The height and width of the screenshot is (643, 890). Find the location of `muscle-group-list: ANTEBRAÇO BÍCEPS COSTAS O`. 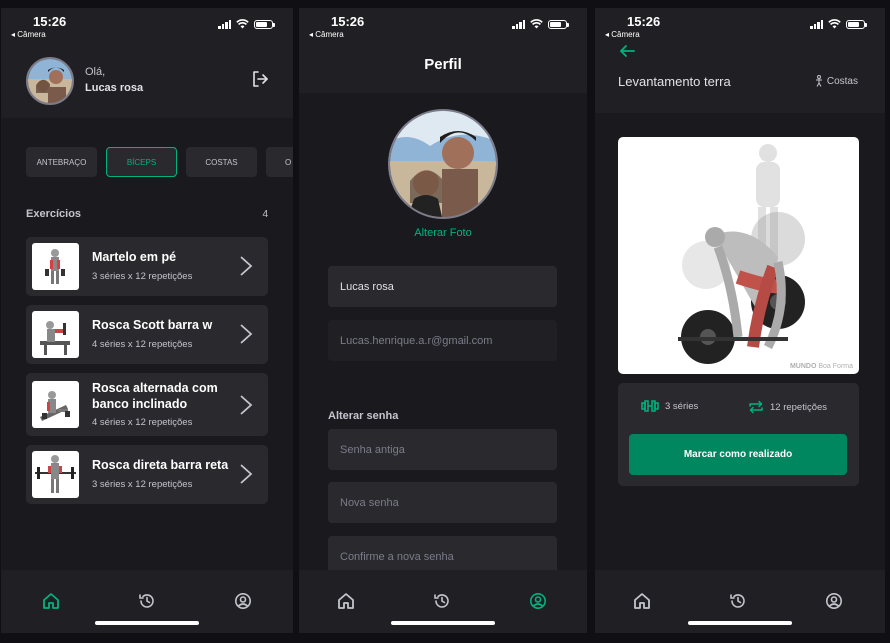

muscle-group-list: ANTEBRAÇO BÍCEPS COSTAS O is located at coordinates (159, 162).